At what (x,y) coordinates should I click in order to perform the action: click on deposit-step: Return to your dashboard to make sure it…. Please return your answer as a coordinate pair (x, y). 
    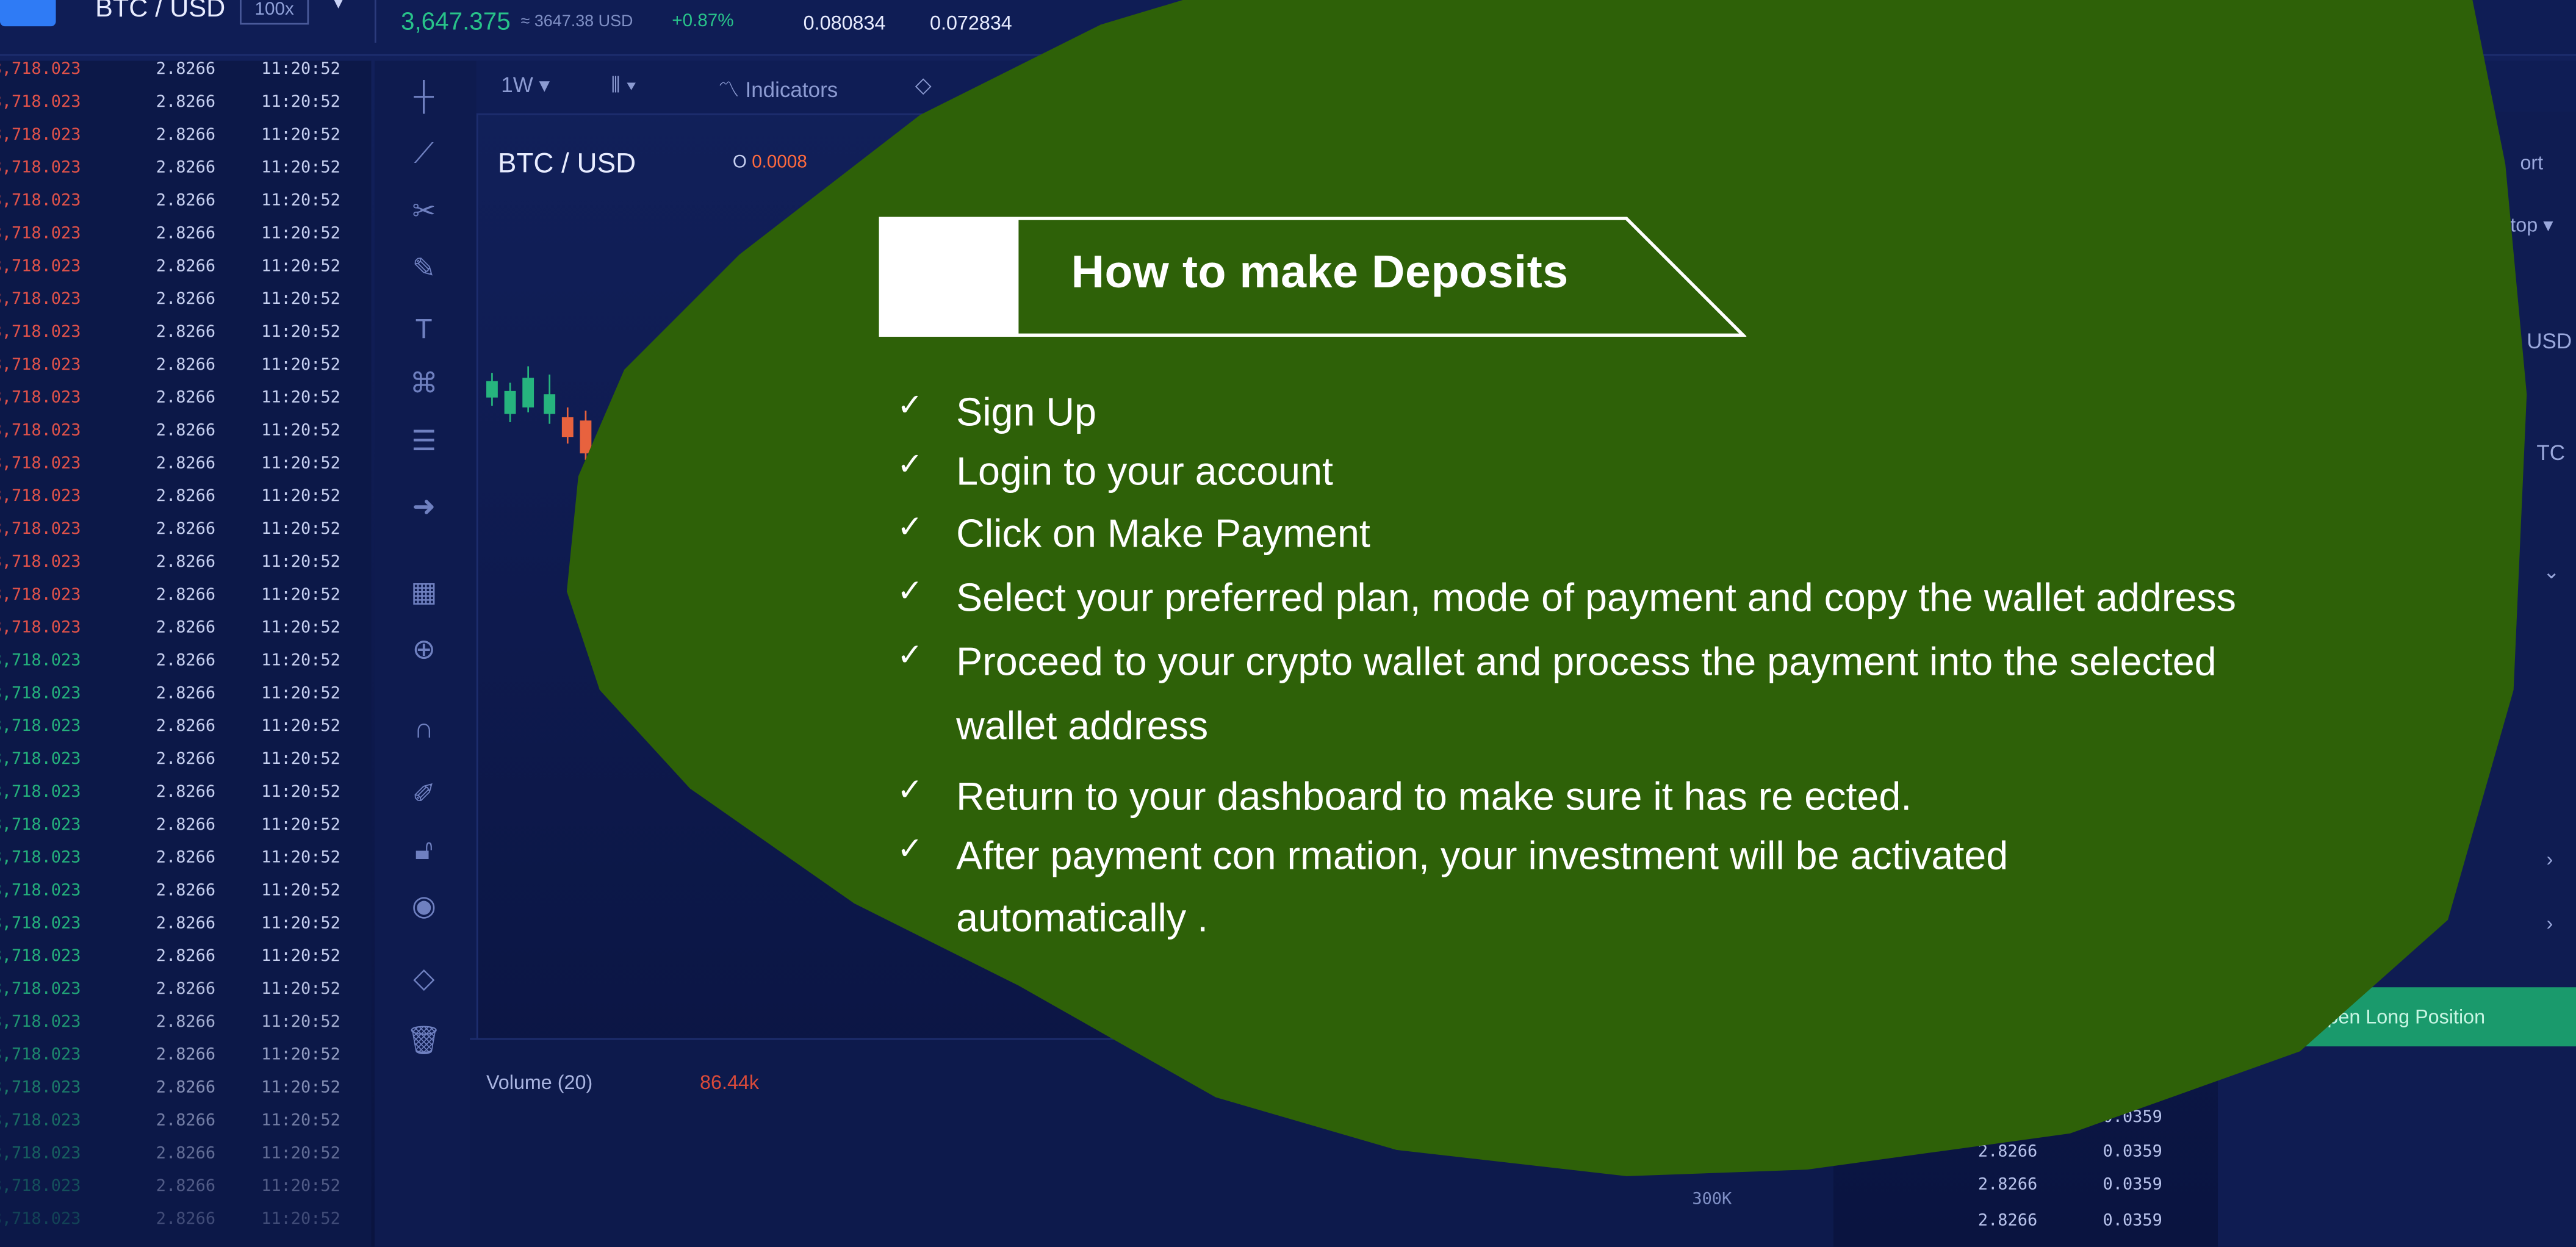
    Looking at the image, I should click on (1434, 797).